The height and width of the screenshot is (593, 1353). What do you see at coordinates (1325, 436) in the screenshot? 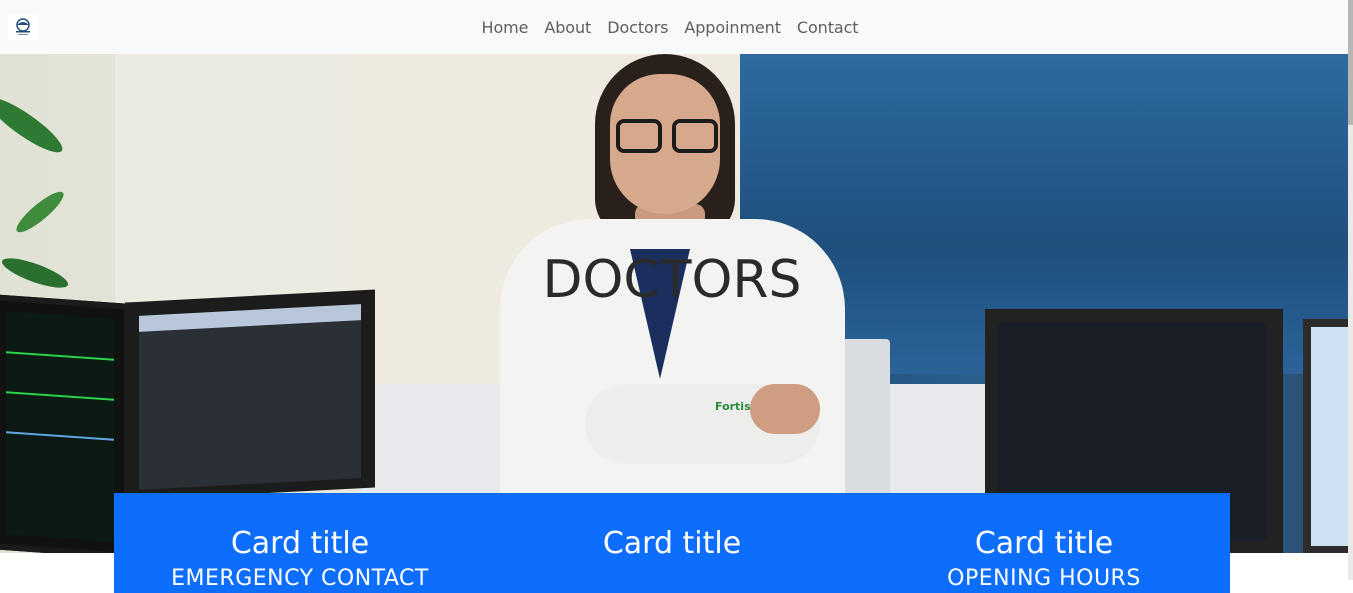
I see `monitor-far-right` at bounding box center [1325, 436].